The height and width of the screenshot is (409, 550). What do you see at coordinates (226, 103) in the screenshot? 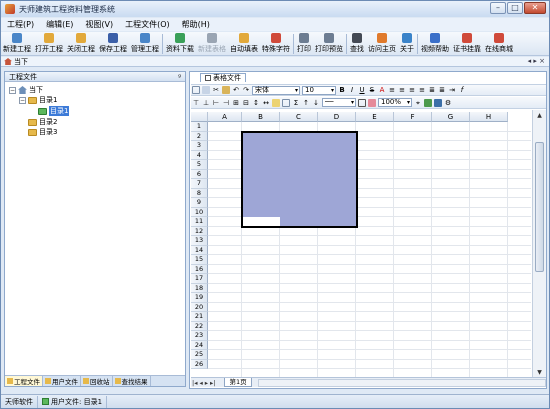
I see `delete-col-icon: ⊣` at bounding box center [226, 103].